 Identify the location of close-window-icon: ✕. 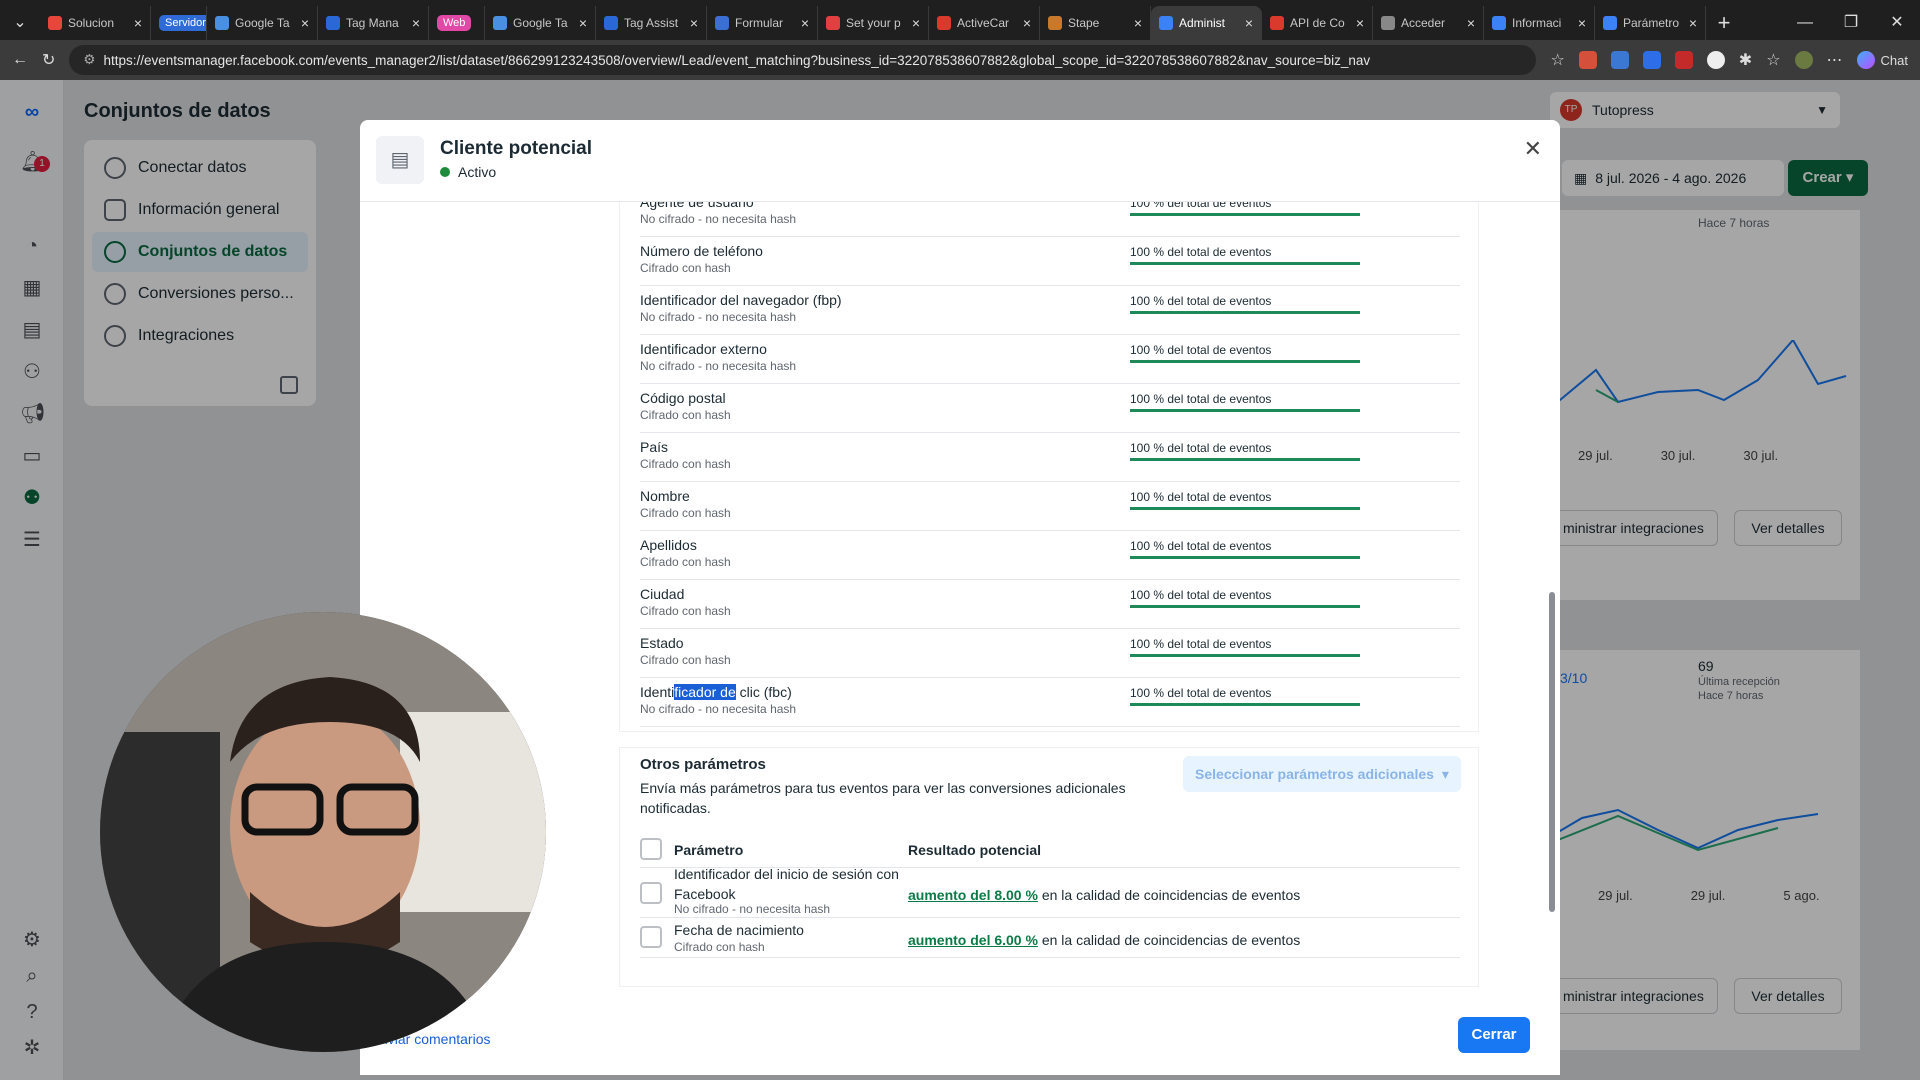
(1897, 23).